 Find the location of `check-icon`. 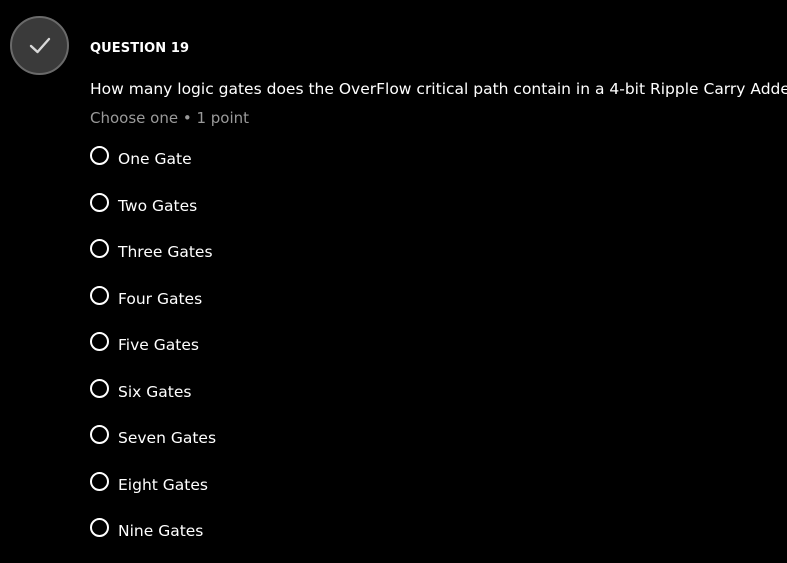

check-icon is located at coordinates (40, 45).